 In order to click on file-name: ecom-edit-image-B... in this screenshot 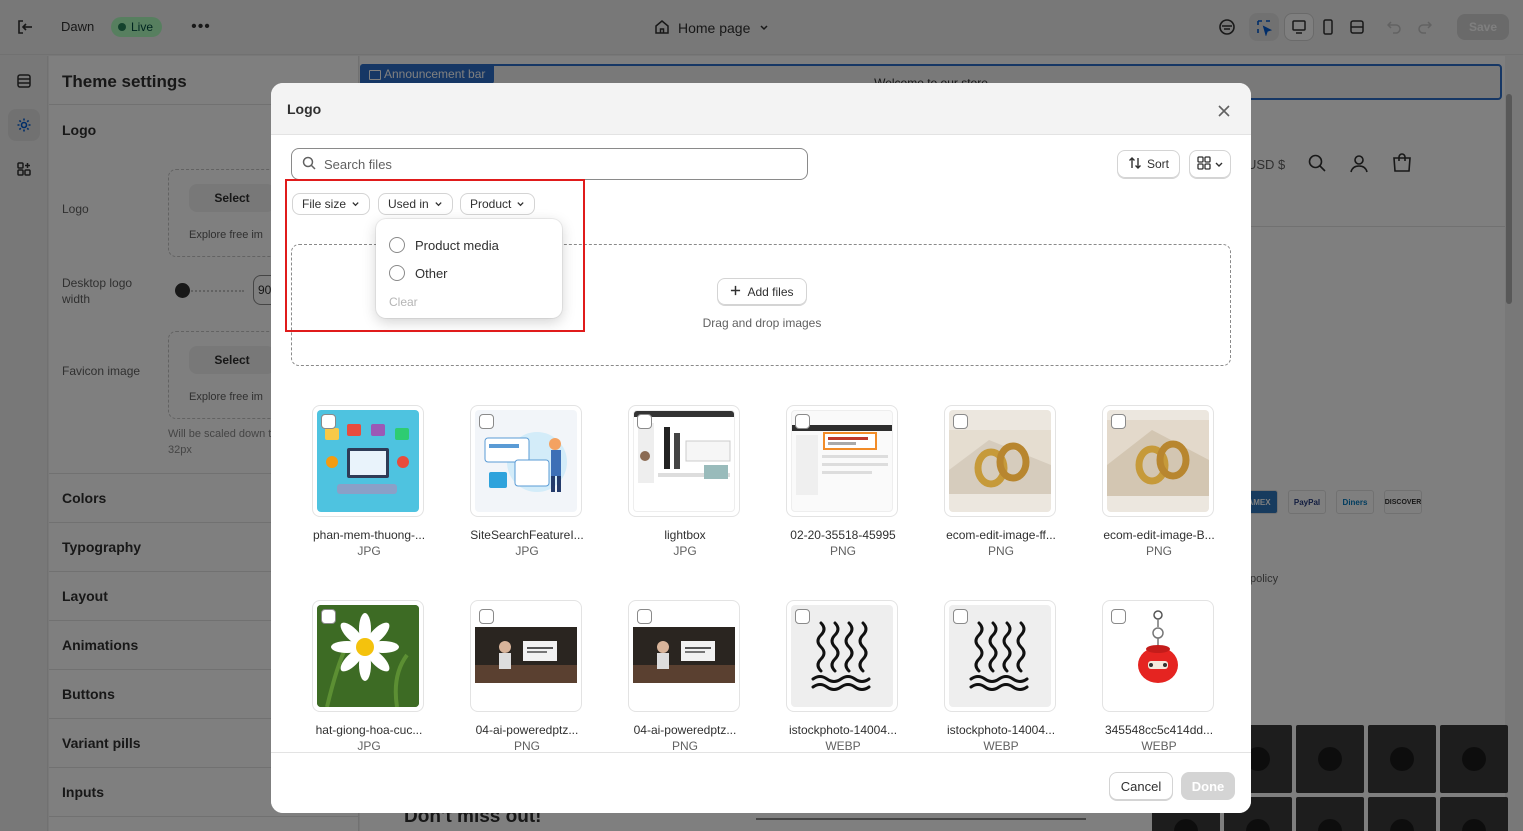, I will do `click(1159, 535)`.